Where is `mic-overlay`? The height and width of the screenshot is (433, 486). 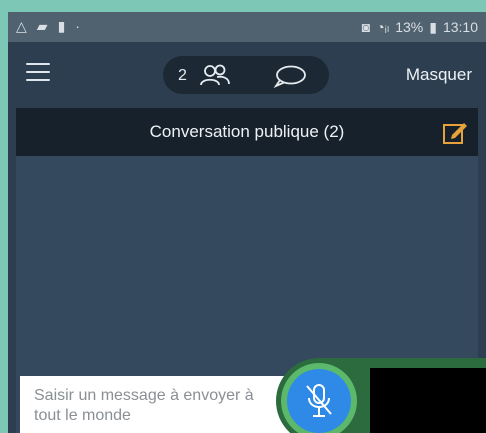 mic-overlay is located at coordinates (381, 395).